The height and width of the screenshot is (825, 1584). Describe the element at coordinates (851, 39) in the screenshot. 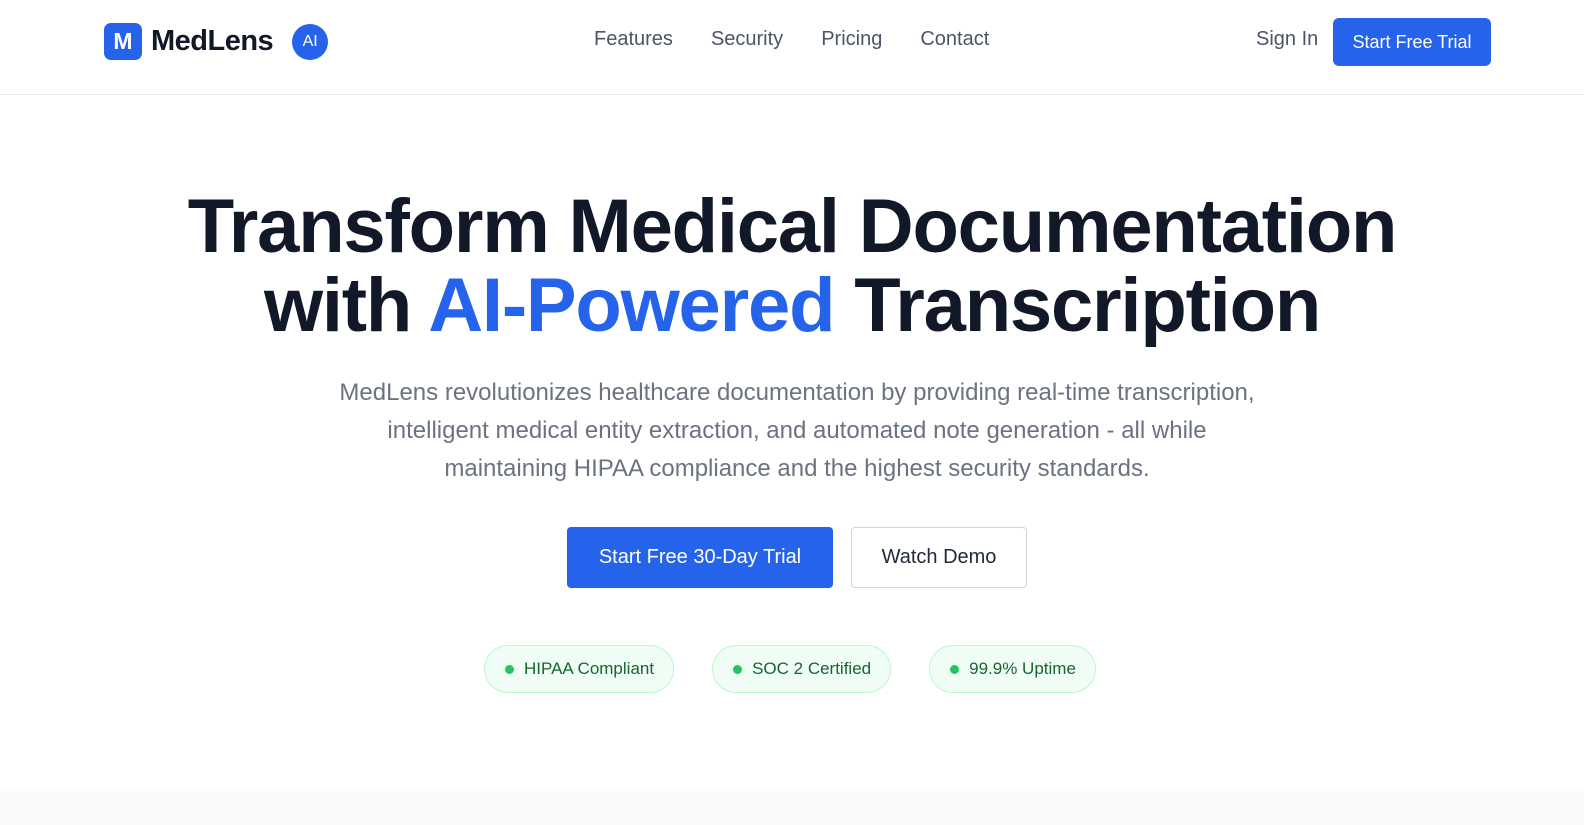

I see `nav-link-pricing: Pricing` at that location.